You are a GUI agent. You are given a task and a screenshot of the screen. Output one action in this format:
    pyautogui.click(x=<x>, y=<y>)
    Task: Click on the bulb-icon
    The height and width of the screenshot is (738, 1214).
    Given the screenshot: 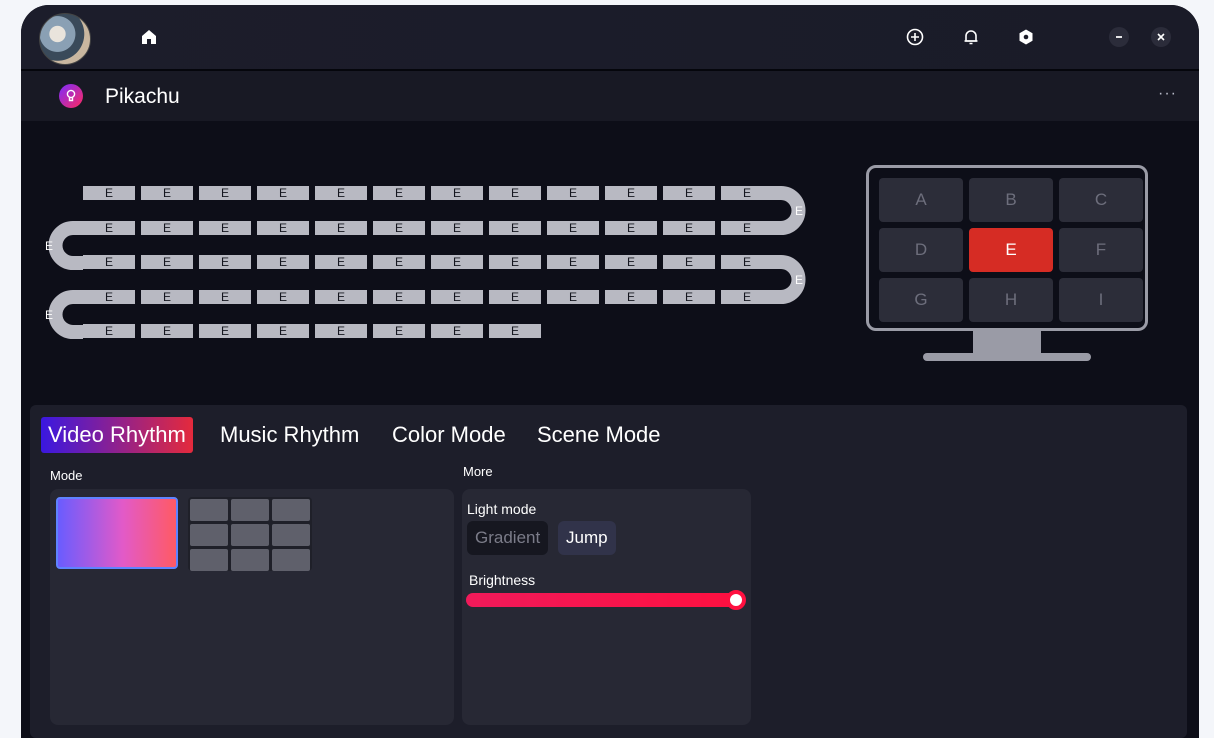 What is the action you would take?
    pyautogui.click(x=71, y=96)
    